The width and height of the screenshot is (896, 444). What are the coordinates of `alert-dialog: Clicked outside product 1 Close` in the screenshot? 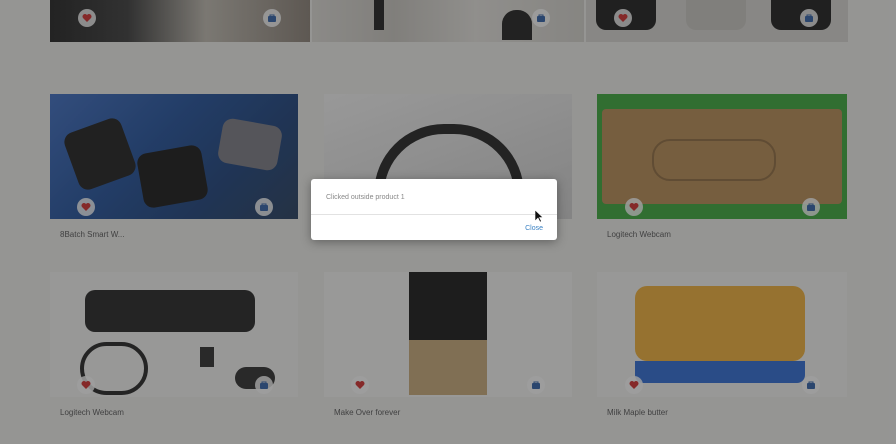 It's located at (434, 209).